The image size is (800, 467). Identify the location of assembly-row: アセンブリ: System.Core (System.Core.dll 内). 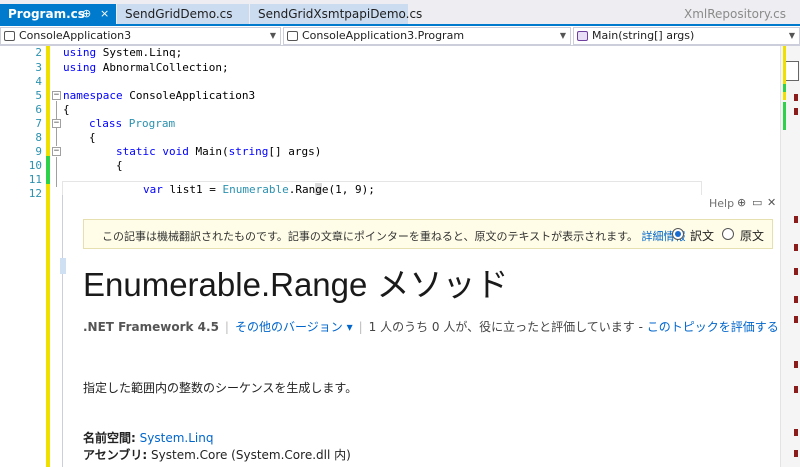
(217, 454).